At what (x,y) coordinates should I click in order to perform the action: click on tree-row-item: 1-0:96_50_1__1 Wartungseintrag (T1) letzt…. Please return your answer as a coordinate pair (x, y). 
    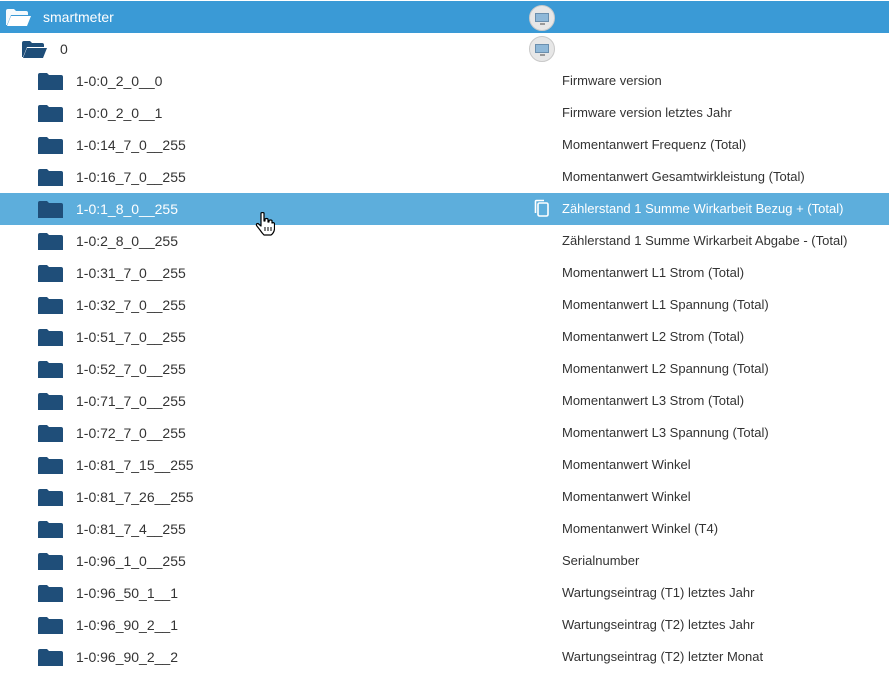
    Looking at the image, I should click on (444, 593).